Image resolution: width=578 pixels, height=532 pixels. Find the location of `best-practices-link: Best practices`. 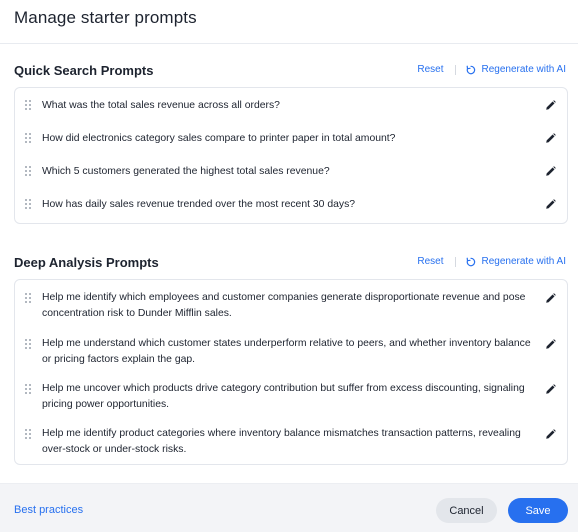

best-practices-link: Best practices is located at coordinates (48, 510).